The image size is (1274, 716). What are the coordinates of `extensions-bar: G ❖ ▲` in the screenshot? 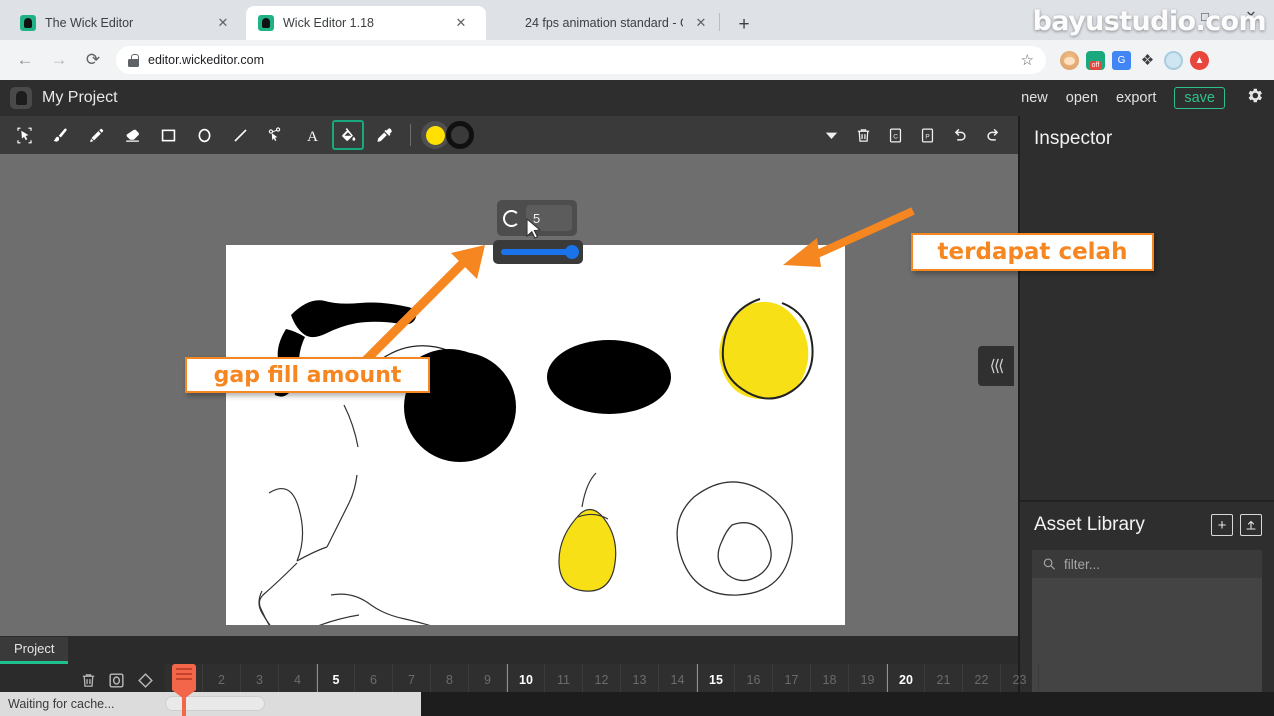 It's located at (1131, 60).